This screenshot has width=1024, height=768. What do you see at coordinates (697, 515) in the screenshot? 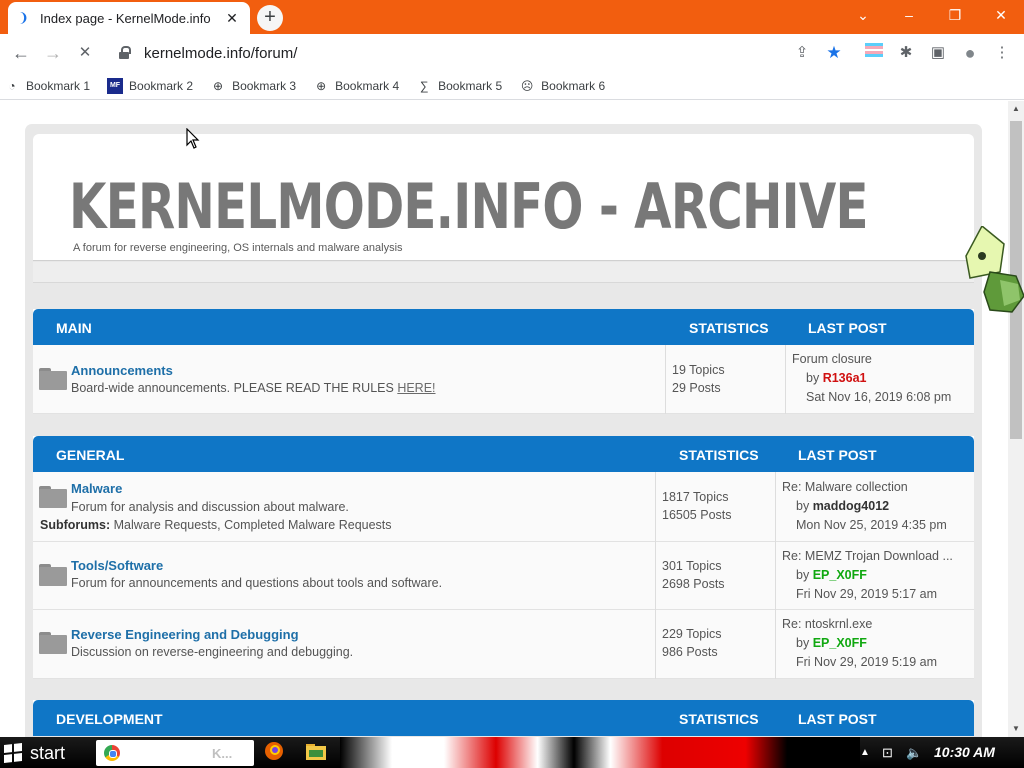
I see `posts-count: 16505 Posts` at bounding box center [697, 515].